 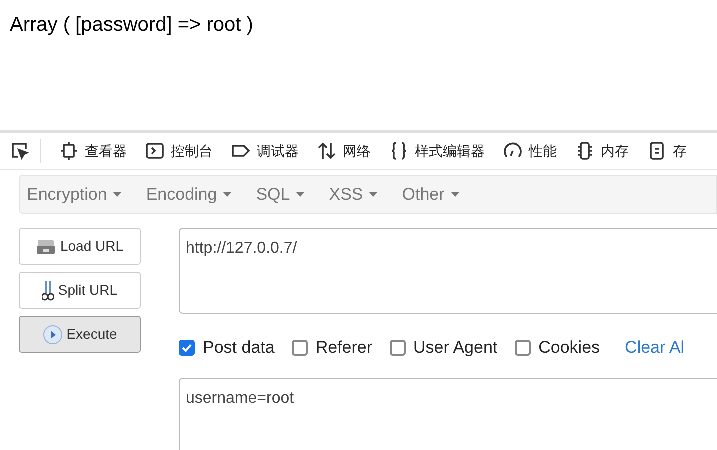 What do you see at coordinates (657, 151) in the screenshot?
I see `storage-icon` at bounding box center [657, 151].